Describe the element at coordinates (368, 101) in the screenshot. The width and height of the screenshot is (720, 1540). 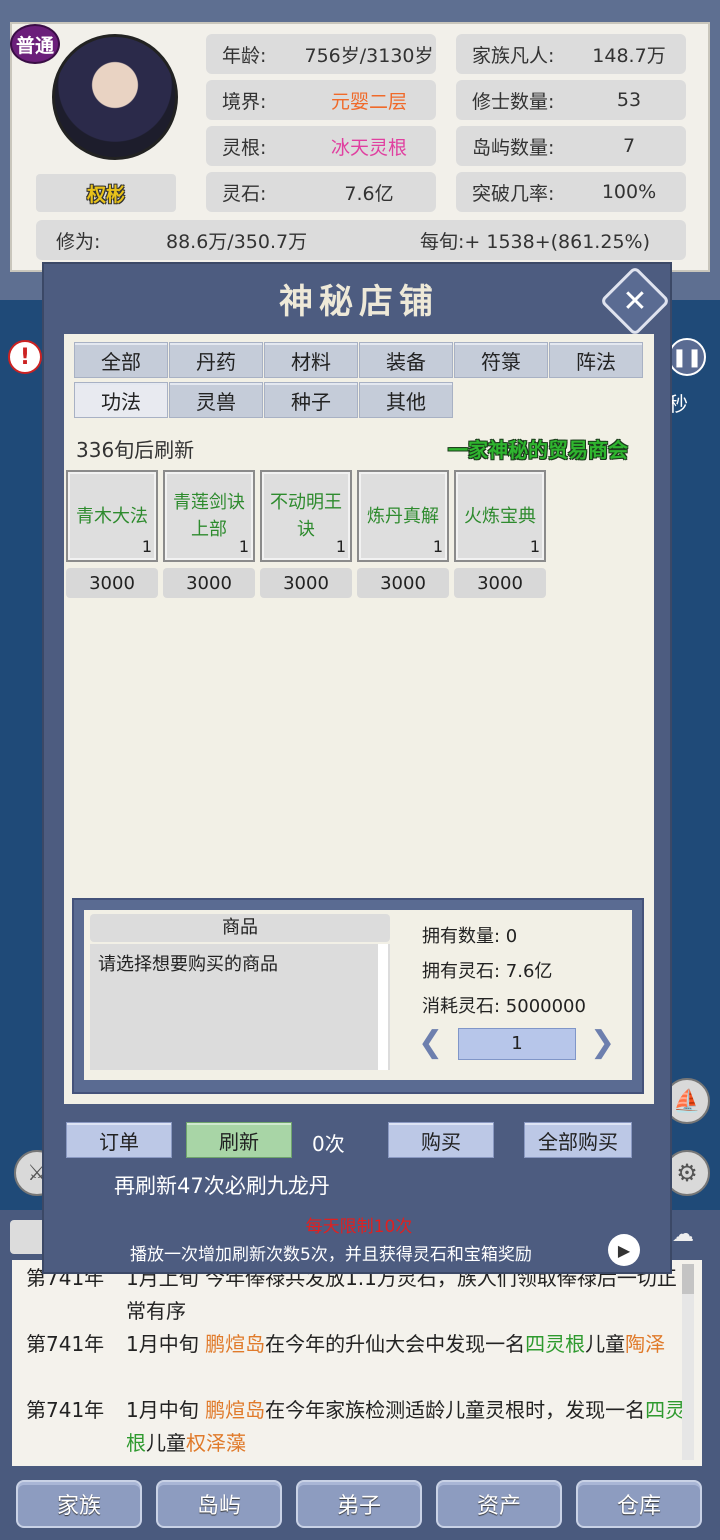
I see `stat-value: 元婴二层` at that location.